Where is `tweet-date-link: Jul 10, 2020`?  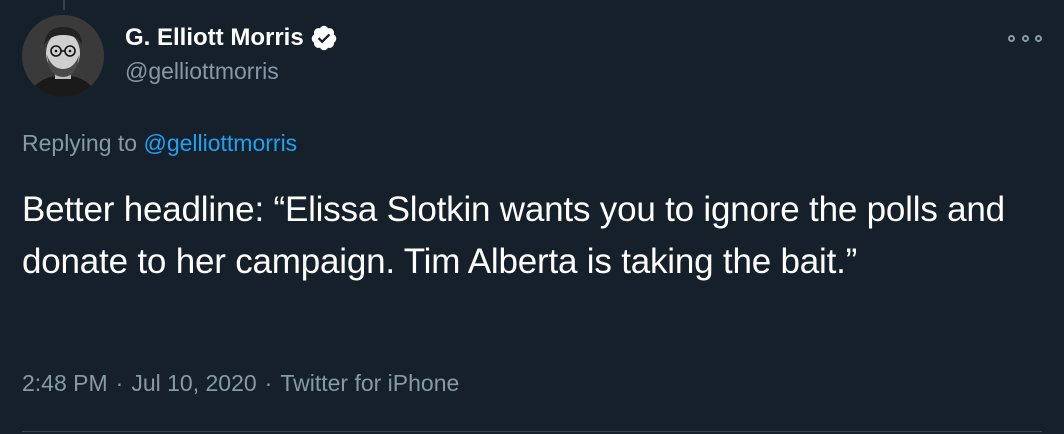
tweet-date-link: Jul 10, 2020 is located at coordinates (193, 383).